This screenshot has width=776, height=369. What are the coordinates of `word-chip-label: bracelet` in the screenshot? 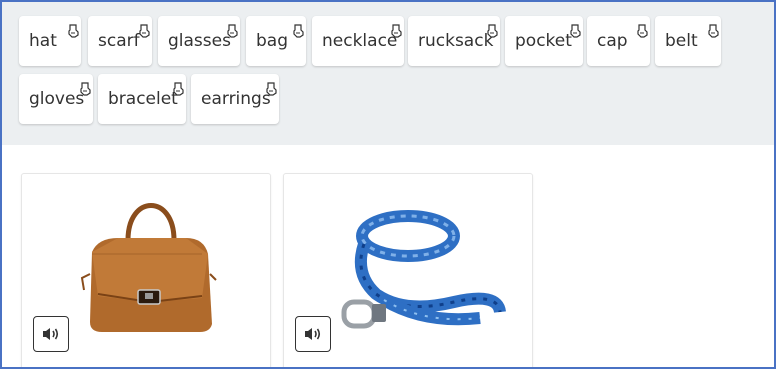 It's located at (143, 99).